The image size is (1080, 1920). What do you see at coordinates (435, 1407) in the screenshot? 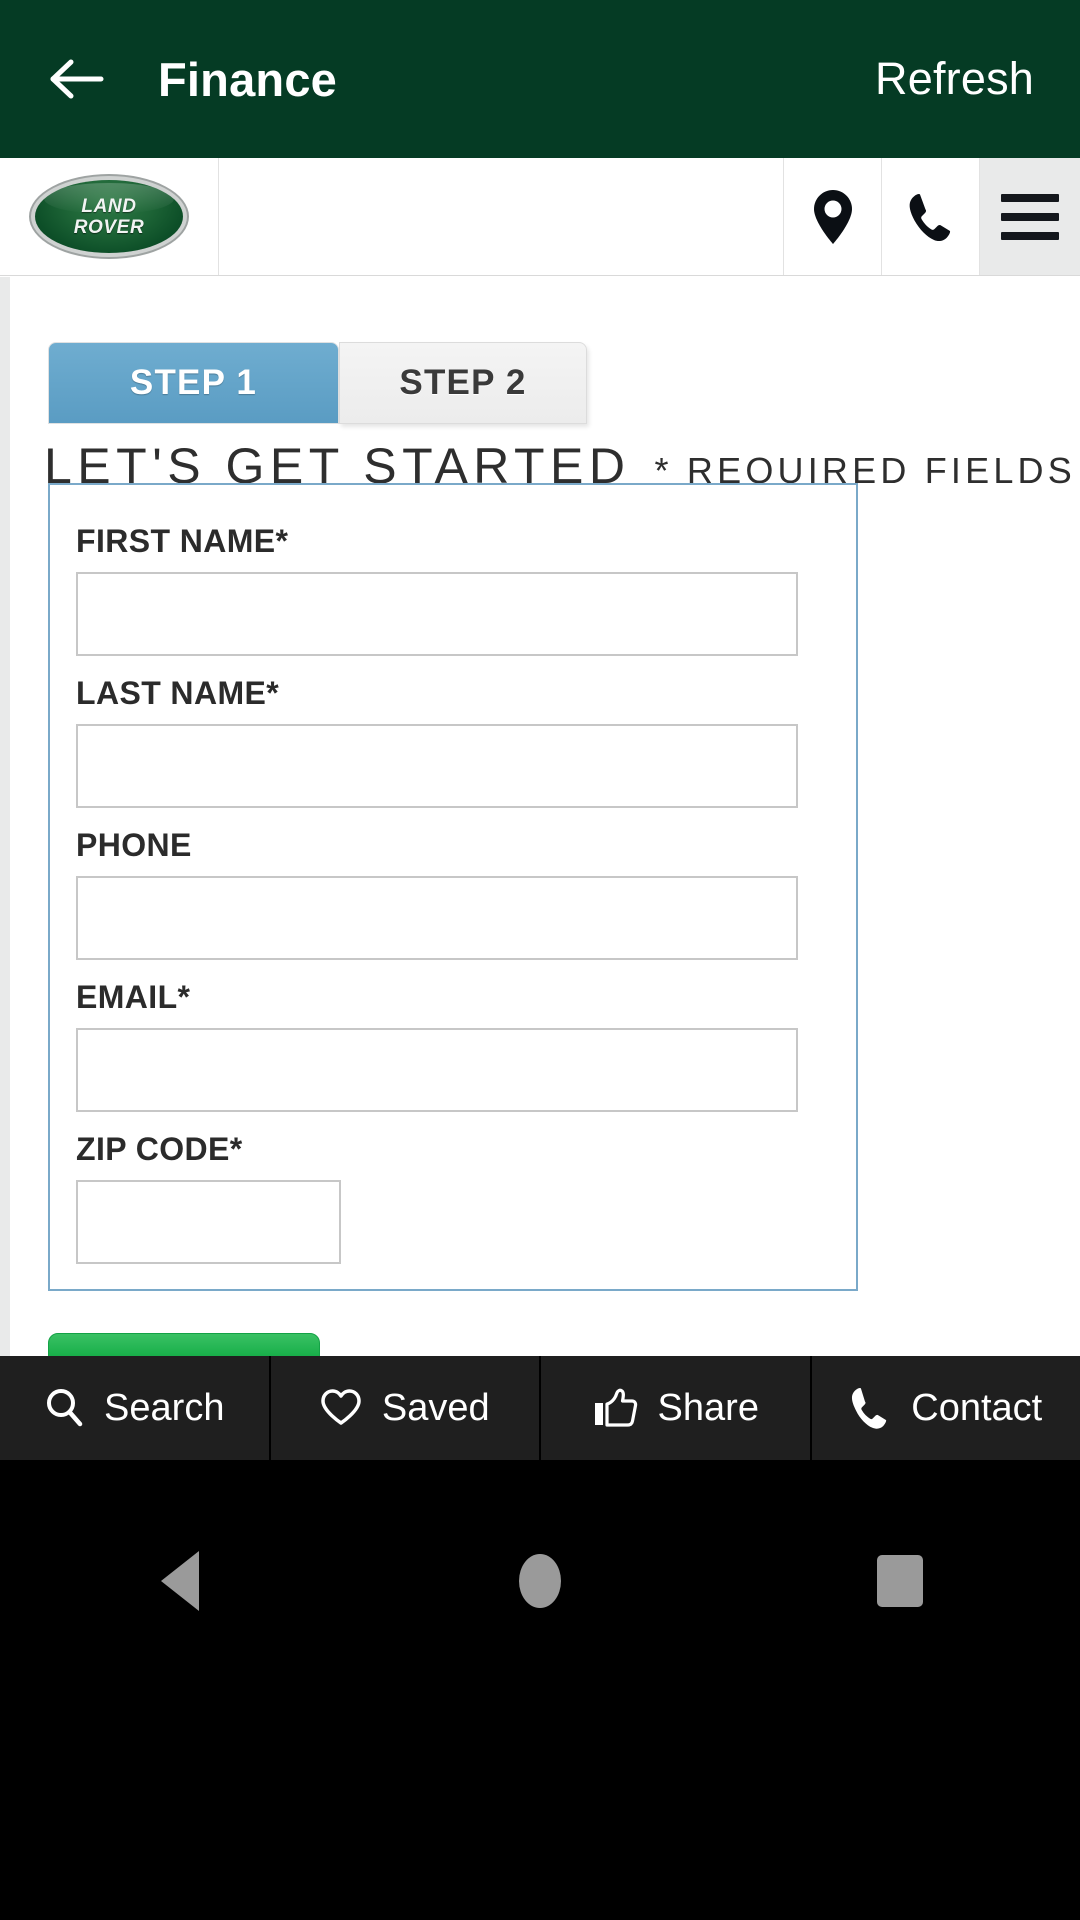
I see `bottom-label-saved: Saved` at bounding box center [435, 1407].